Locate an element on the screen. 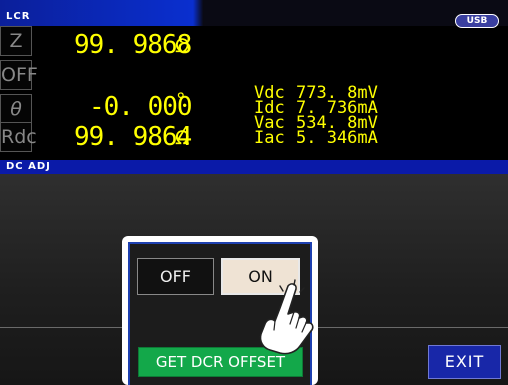  param-4-value: 99. 9864 is located at coordinates (133, 137).